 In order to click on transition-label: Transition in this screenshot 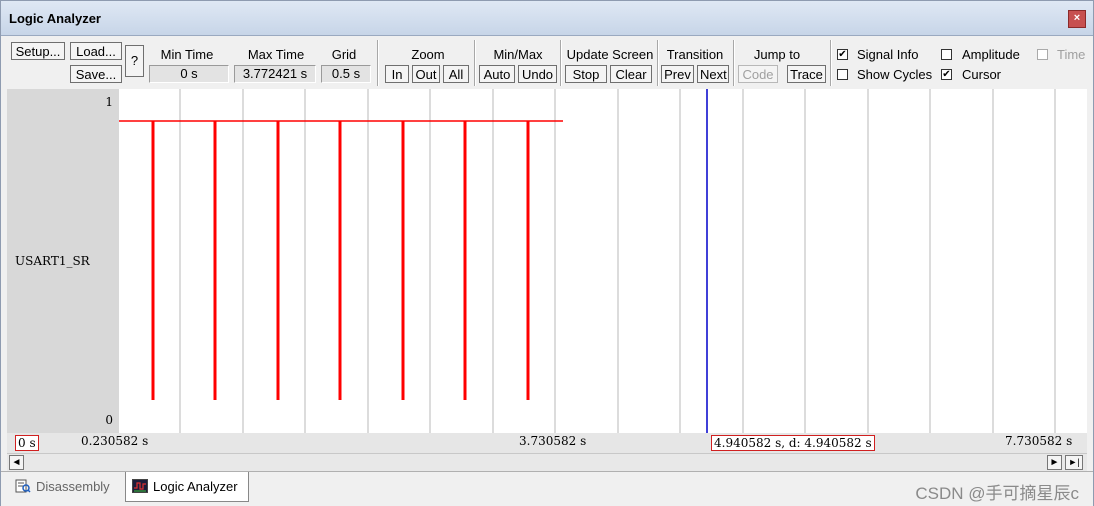, I will do `click(695, 54)`.